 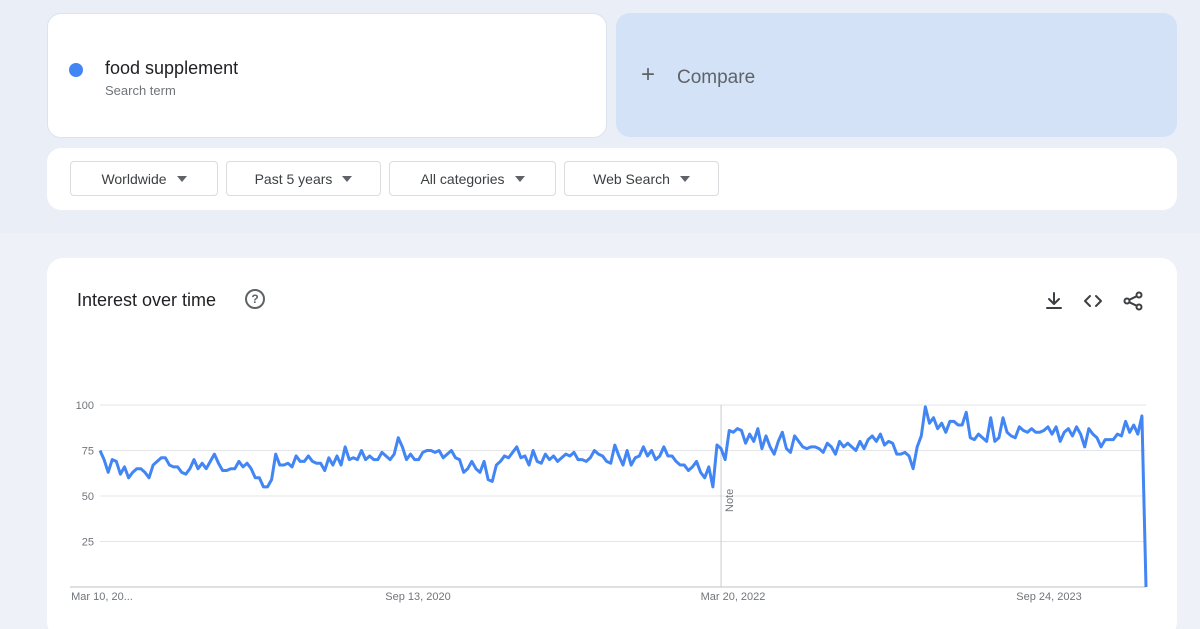 What do you see at coordinates (88, 497) in the screenshot?
I see `y-tick-label: 50` at bounding box center [88, 497].